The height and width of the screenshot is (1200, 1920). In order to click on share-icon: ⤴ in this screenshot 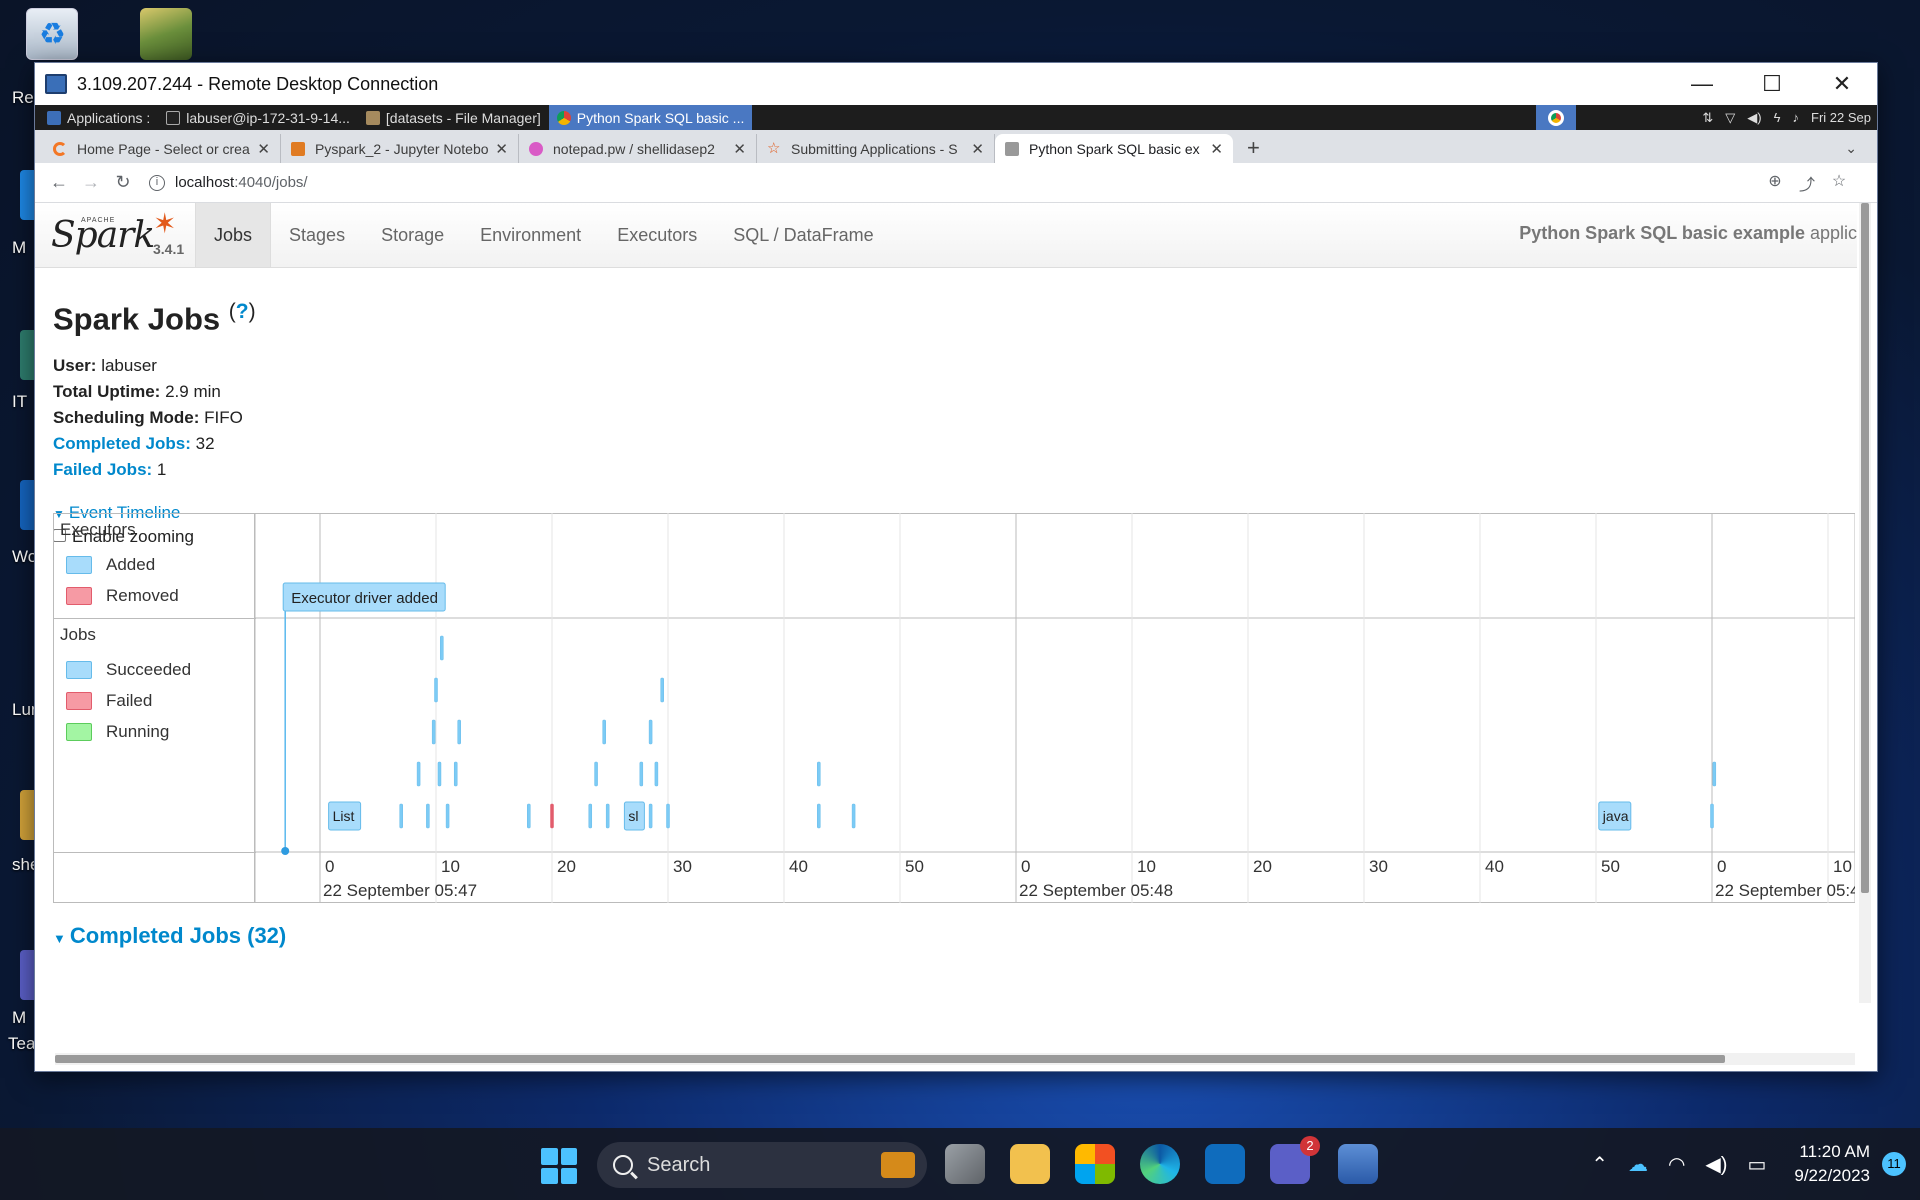, I will do `click(1807, 183)`.